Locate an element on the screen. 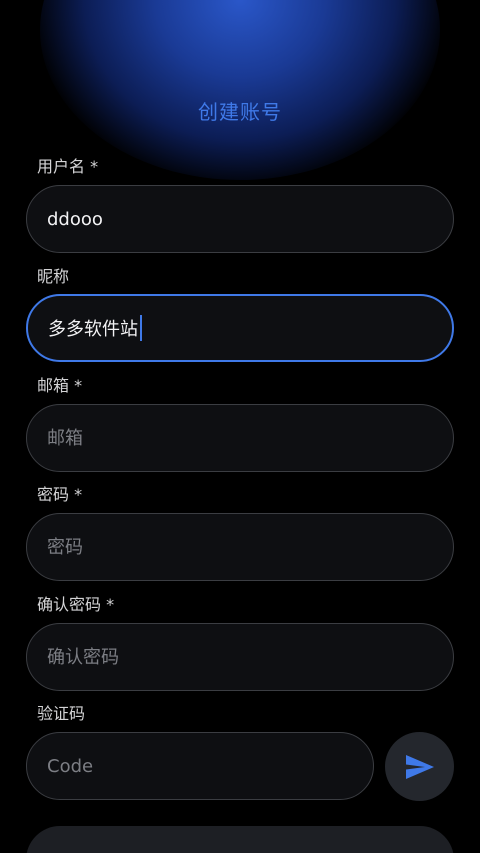 The width and height of the screenshot is (480, 853). next-field-partial is located at coordinates (240, 839).